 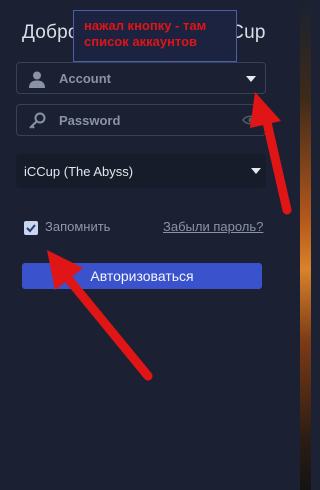 I want to click on account-dropdown-caret-icon, so click(x=251, y=79).